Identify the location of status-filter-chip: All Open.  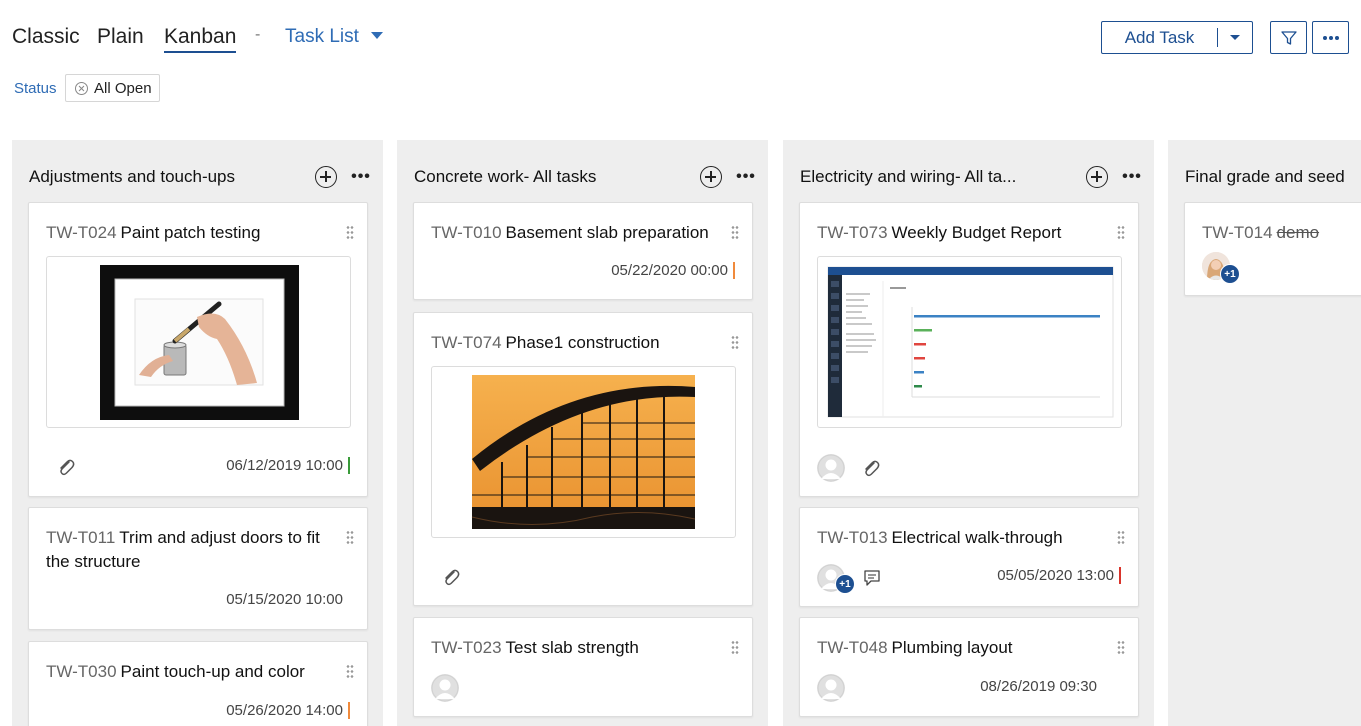
(112, 88).